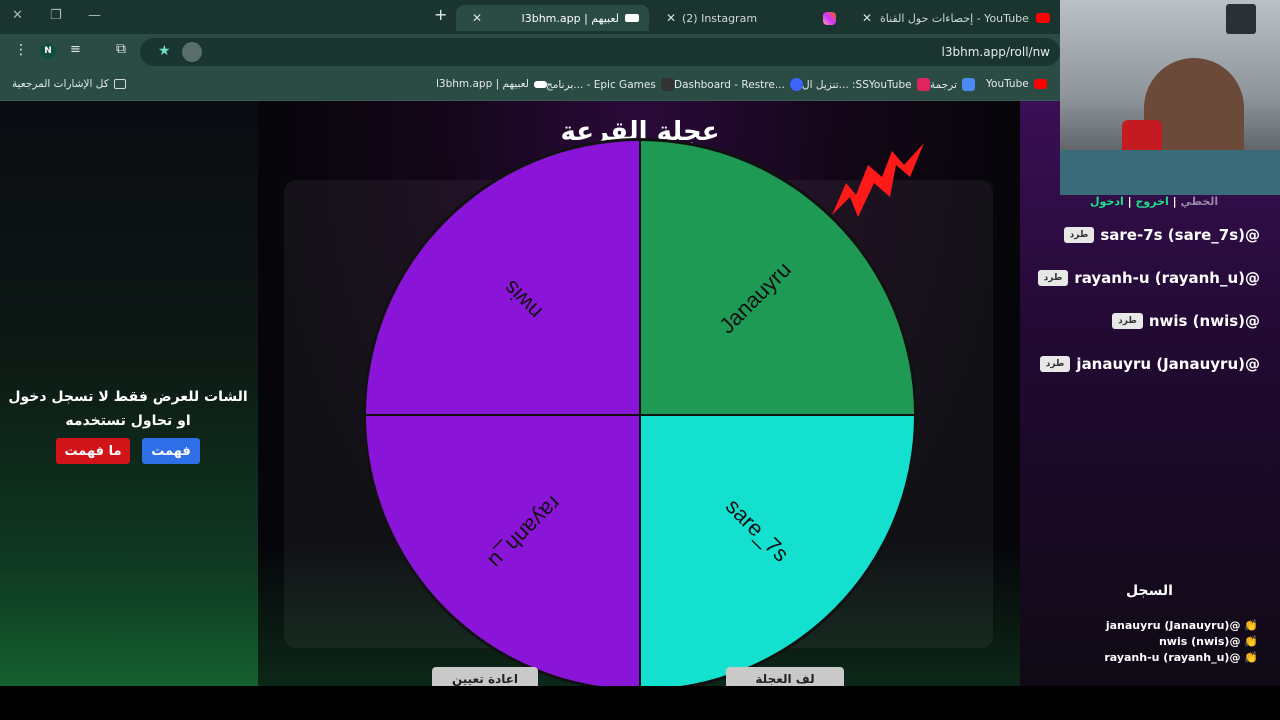 The image size is (1280, 720). What do you see at coordinates (192, 52) in the screenshot?
I see `screen-share-icon` at bounding box center [192, 52].